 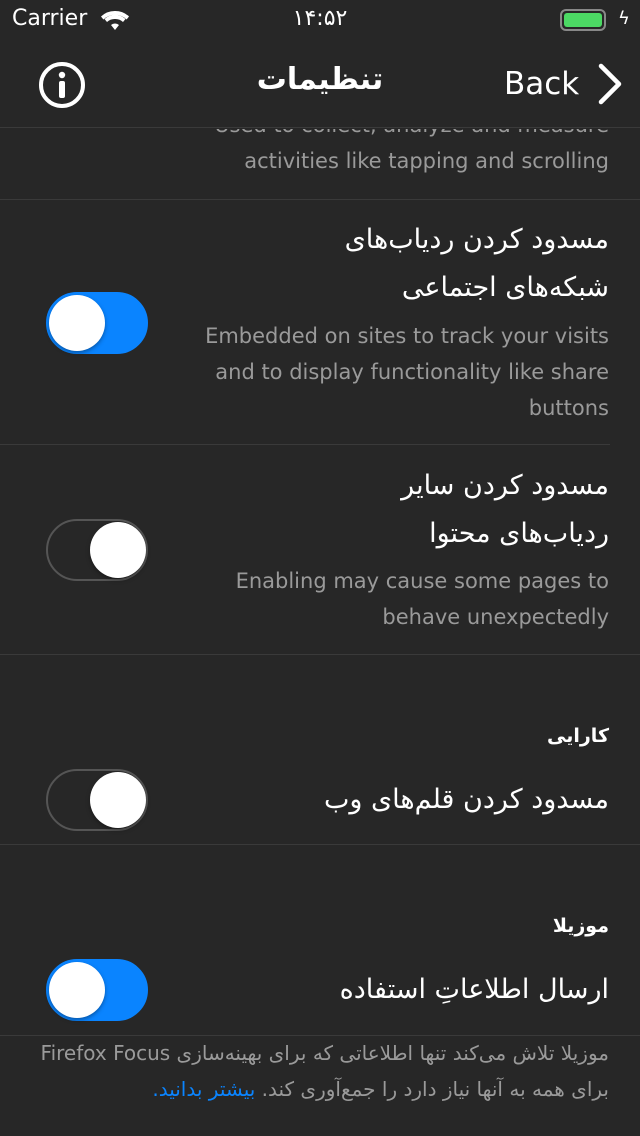 What do you see at coordinates (580, 926) in the screenshot?
I see `section-header-mozilla: موزیلا` at bounding box center [580, 926].